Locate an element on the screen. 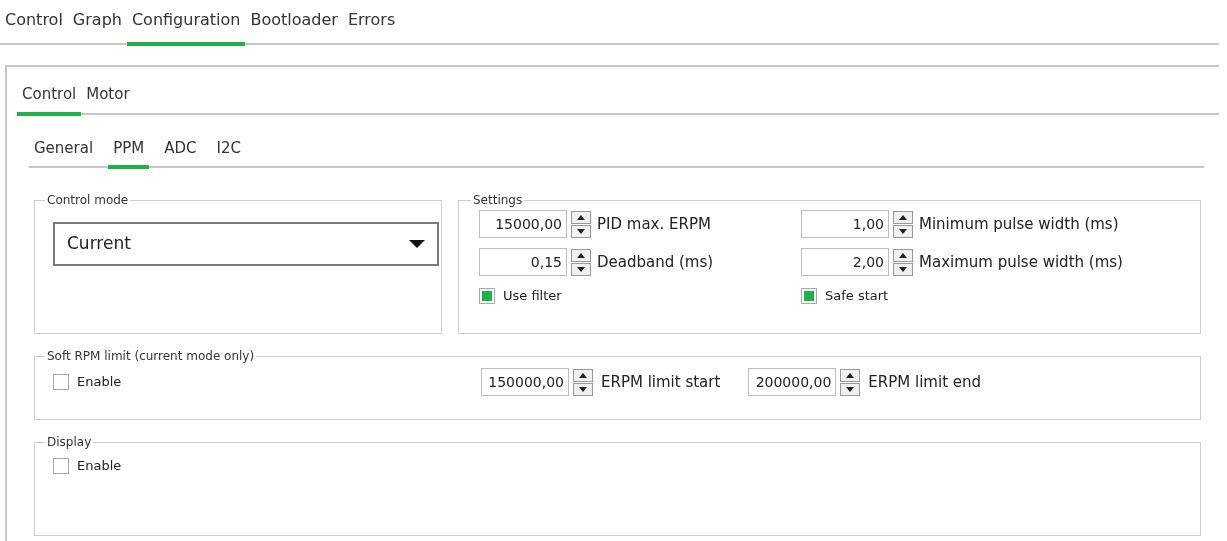 The width and height of the screenshot is (1227, 541). number-field: 1,00 is located at coordinates (845, 224).